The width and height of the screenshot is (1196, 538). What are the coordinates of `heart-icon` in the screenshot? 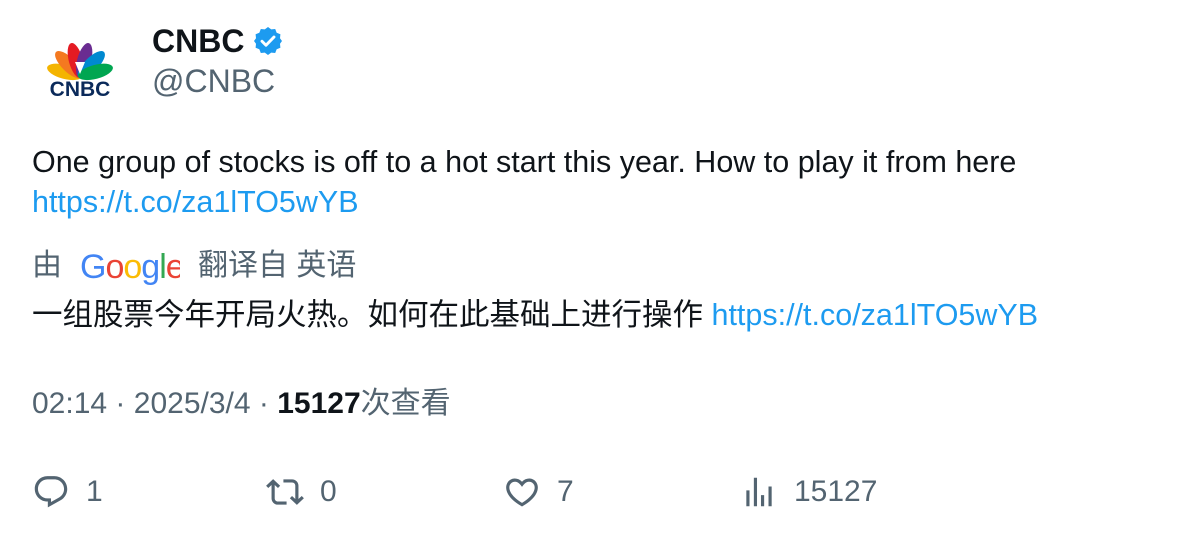 It's located at (522, 492).